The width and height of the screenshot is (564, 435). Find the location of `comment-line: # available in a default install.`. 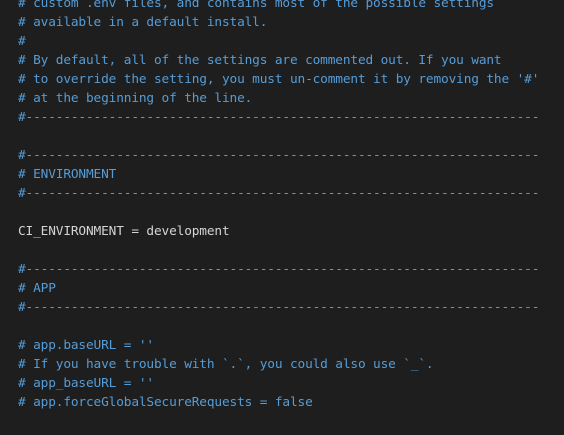

comment-line: # available in a default install. is located at coordinates (278, 22).